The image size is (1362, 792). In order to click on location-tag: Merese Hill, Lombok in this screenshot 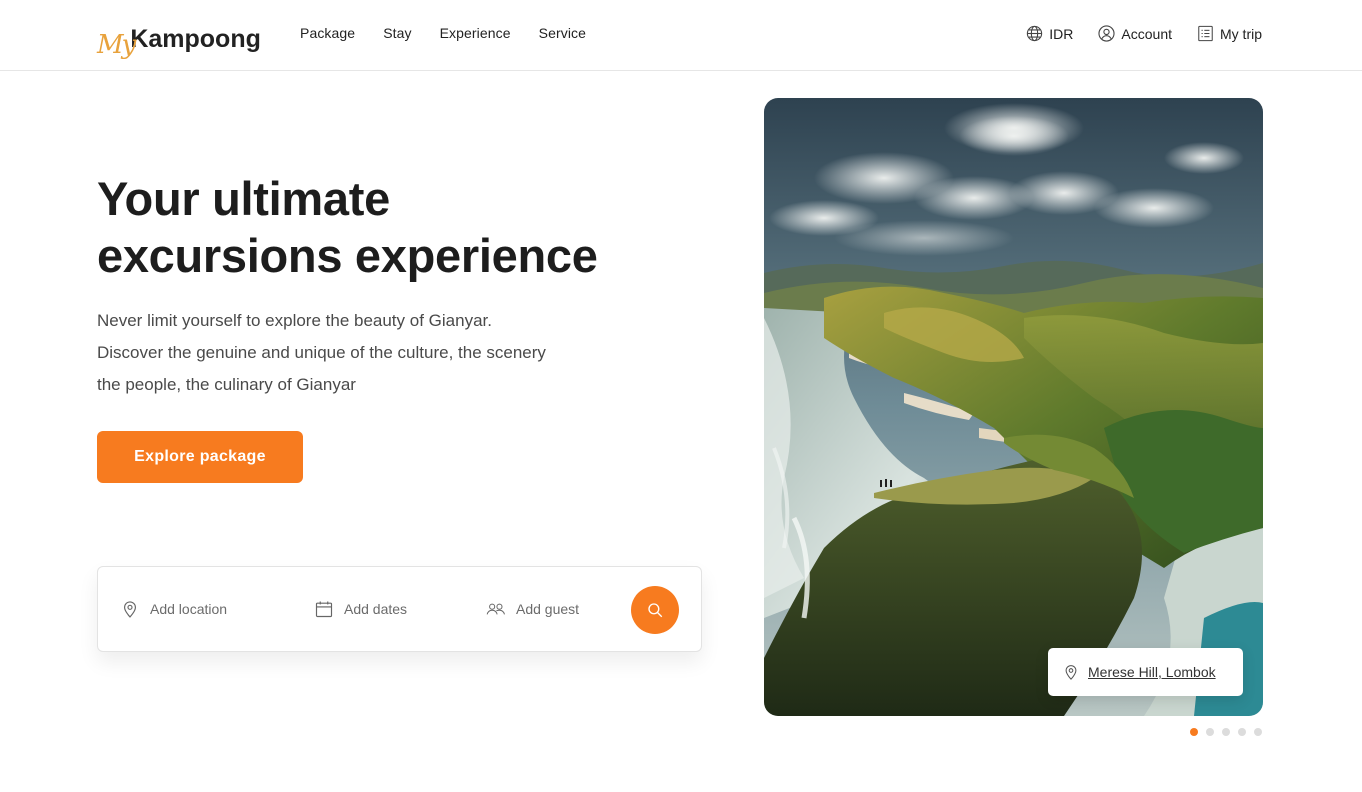, I will do `click(1145, 672)`.